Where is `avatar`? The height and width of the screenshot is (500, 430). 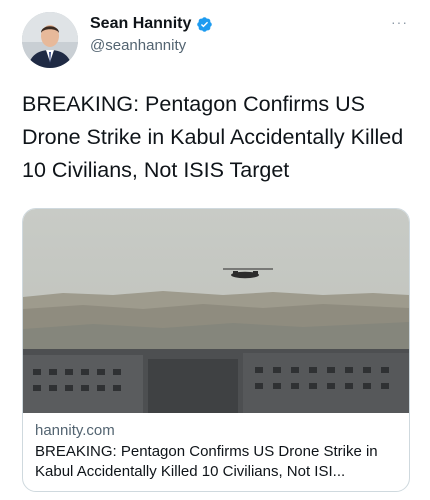 avatar is located at coordinates (50, 40).